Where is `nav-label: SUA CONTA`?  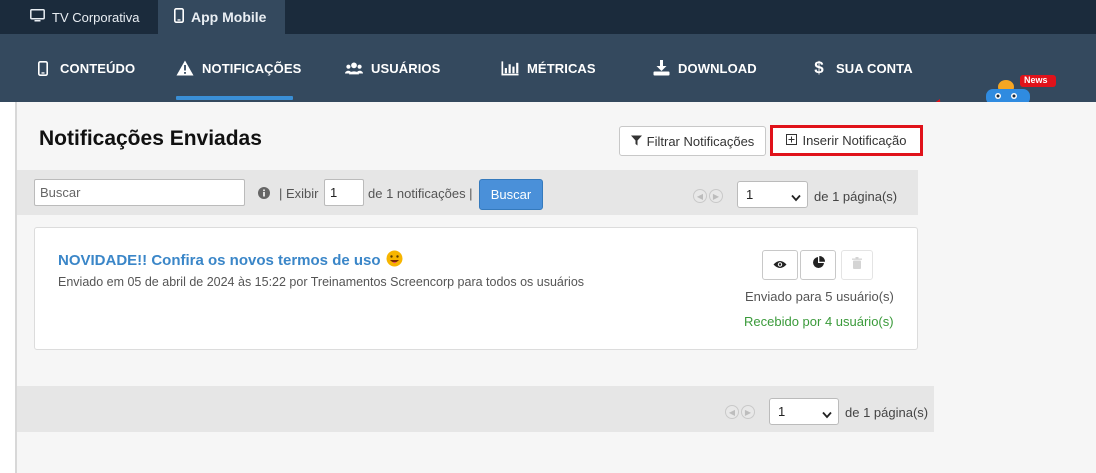
nav-label: SUA CONTA is located at coordinates (874, 68).